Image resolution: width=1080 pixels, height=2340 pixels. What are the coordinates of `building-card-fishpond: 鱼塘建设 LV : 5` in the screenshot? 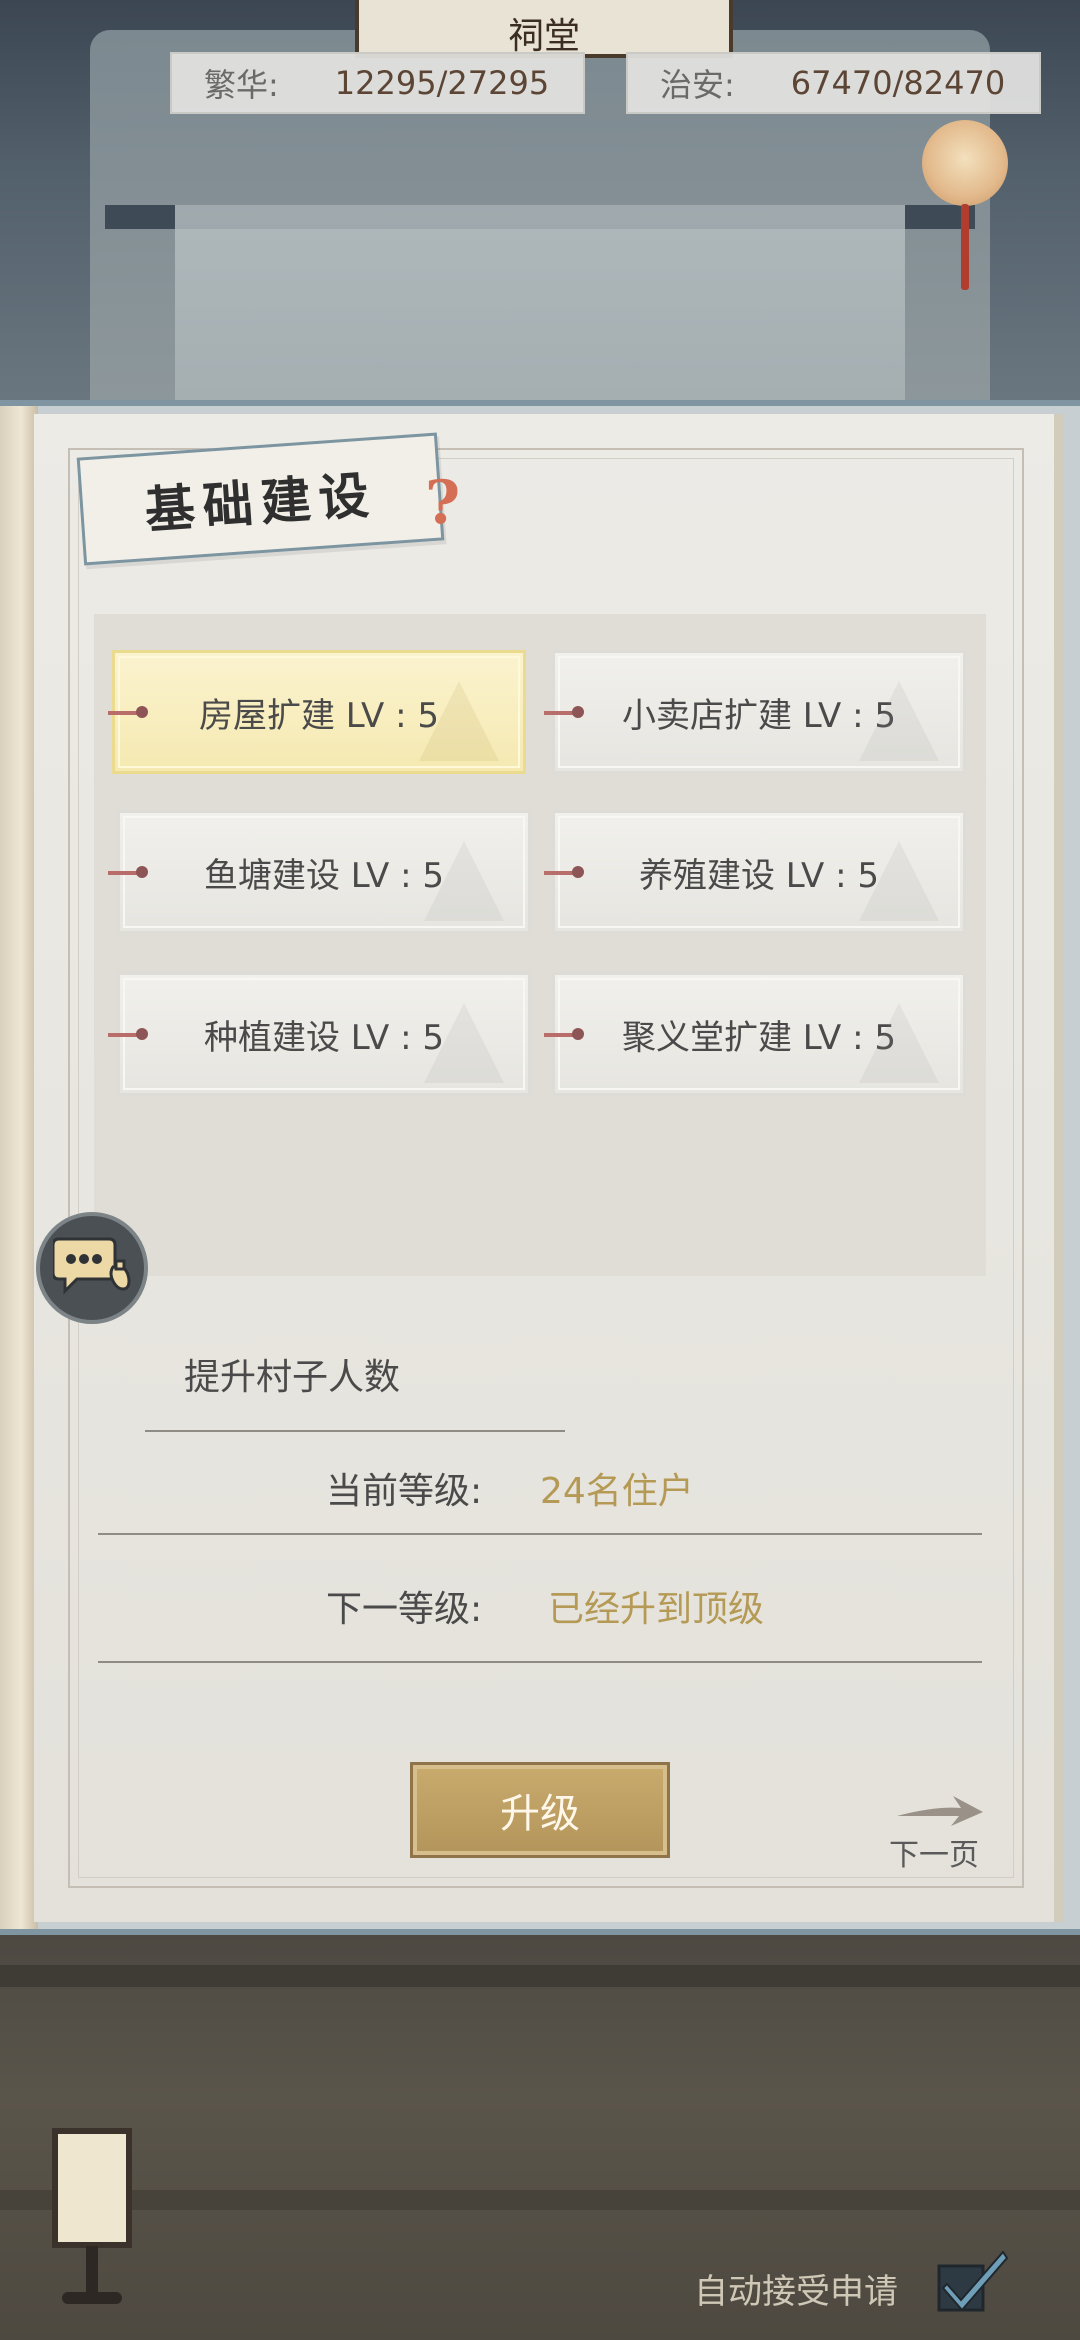 It's located at (324, 872).